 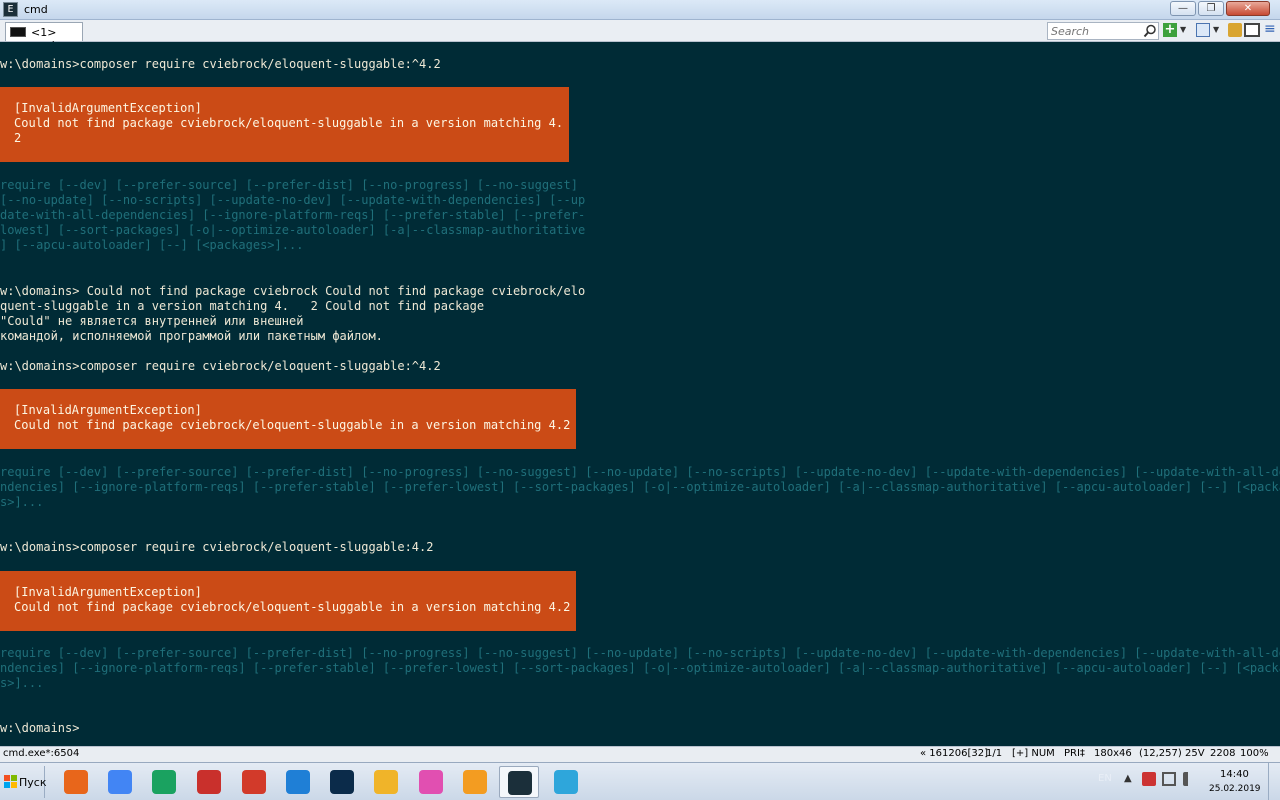 I want to click on cmder-app-icon: E, so click(x=10, y=9).